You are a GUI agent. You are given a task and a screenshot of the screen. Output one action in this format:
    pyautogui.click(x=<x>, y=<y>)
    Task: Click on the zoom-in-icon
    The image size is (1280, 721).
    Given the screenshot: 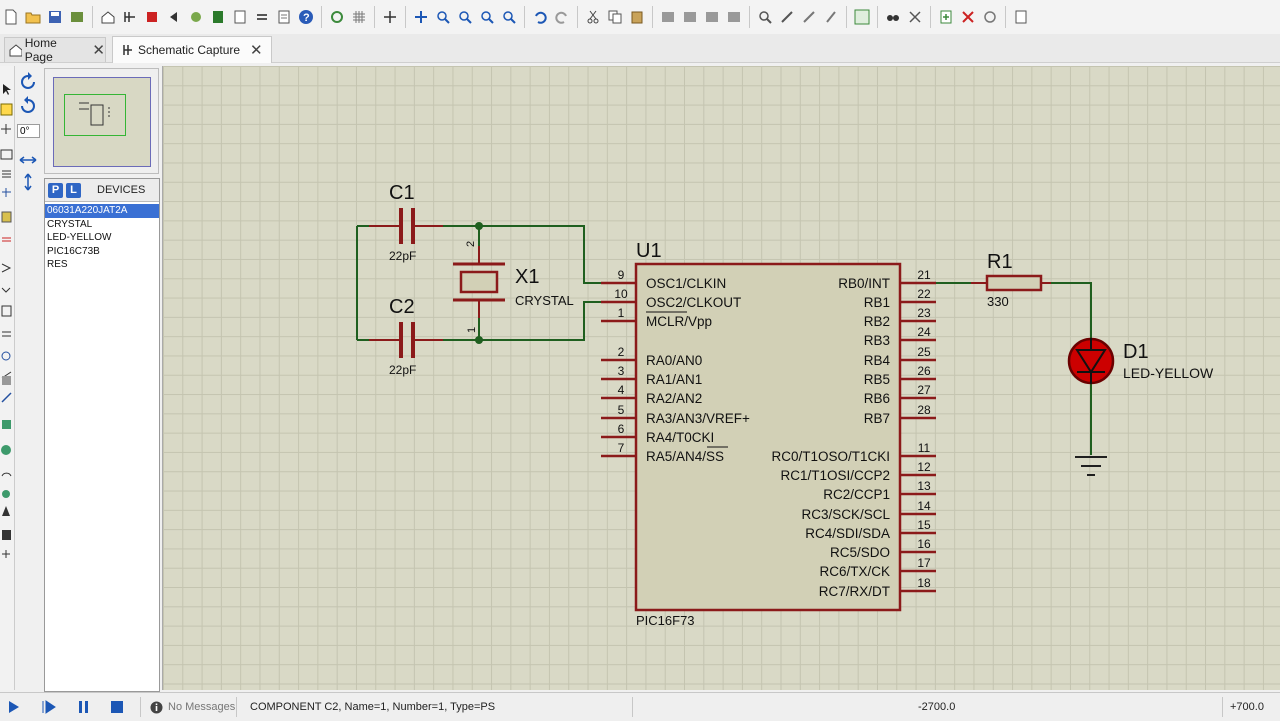 What is the action you would take?
    pyautogui.click(x=443, y=17)
    